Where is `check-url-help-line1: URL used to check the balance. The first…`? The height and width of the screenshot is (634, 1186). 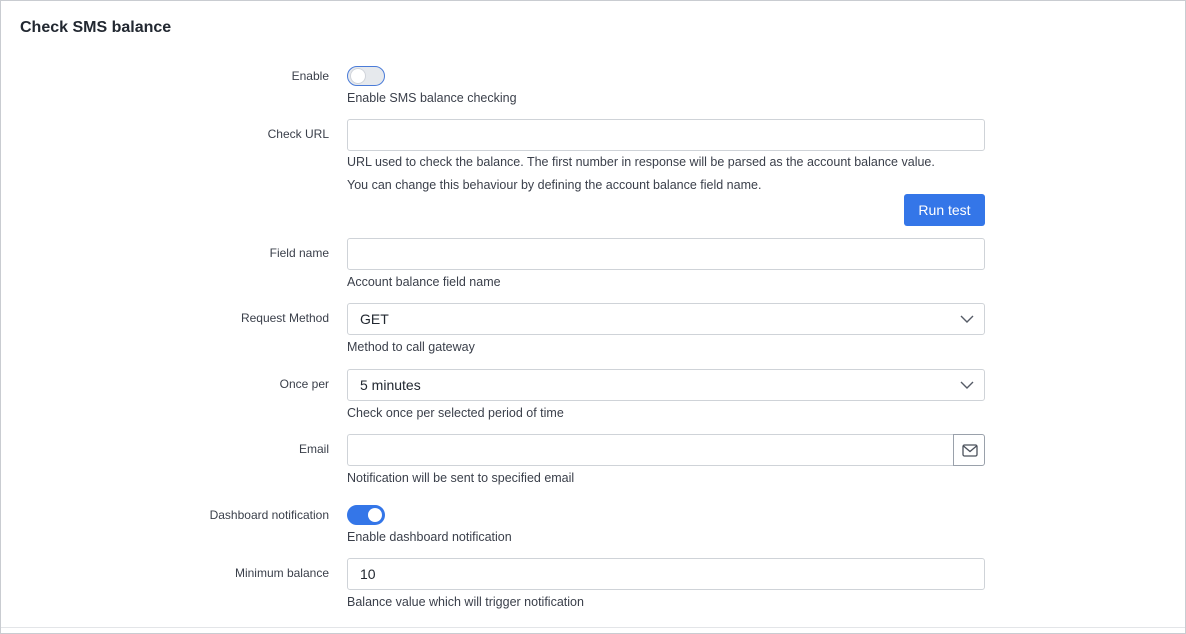
check-url-help-line1: URL used to check the balance. The first… is located at coordinates (641, 162).